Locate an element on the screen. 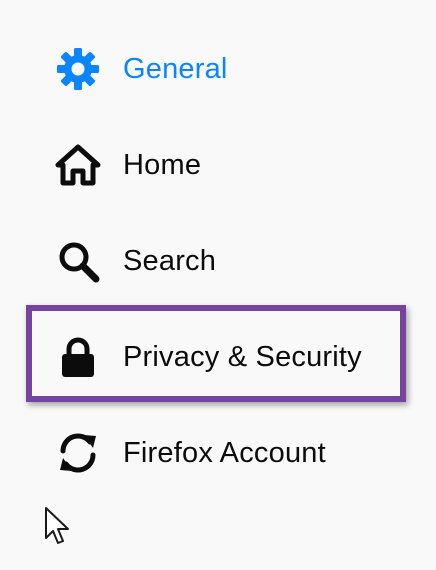  sidebar-item-home: Home is located at coordinates (128, 165).